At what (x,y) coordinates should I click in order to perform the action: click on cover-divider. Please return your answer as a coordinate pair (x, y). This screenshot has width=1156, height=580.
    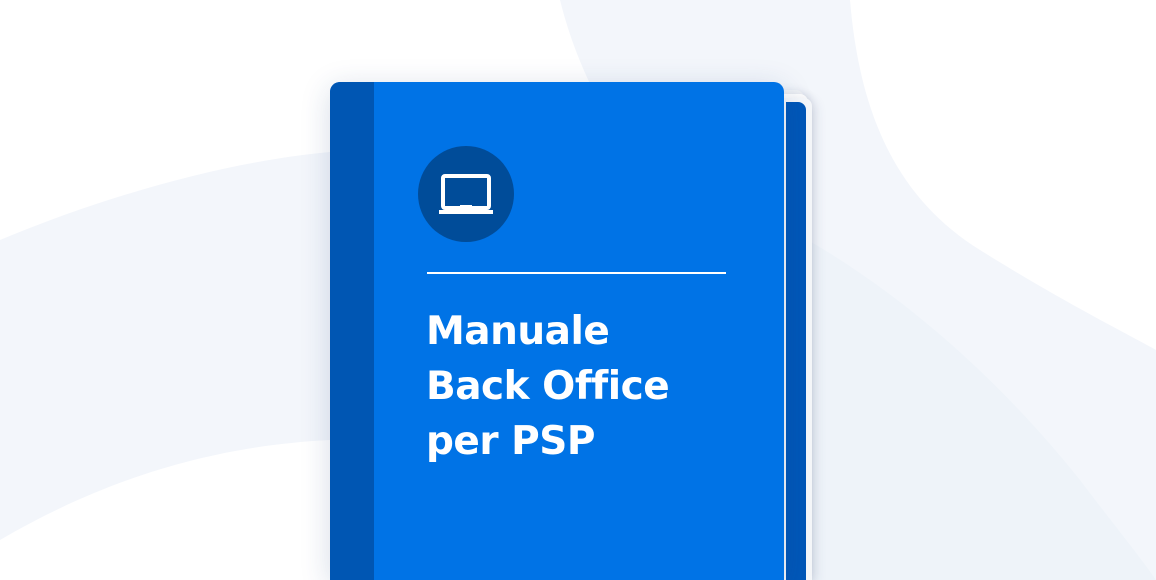
    Looking at the image, I should click on (576, 273).